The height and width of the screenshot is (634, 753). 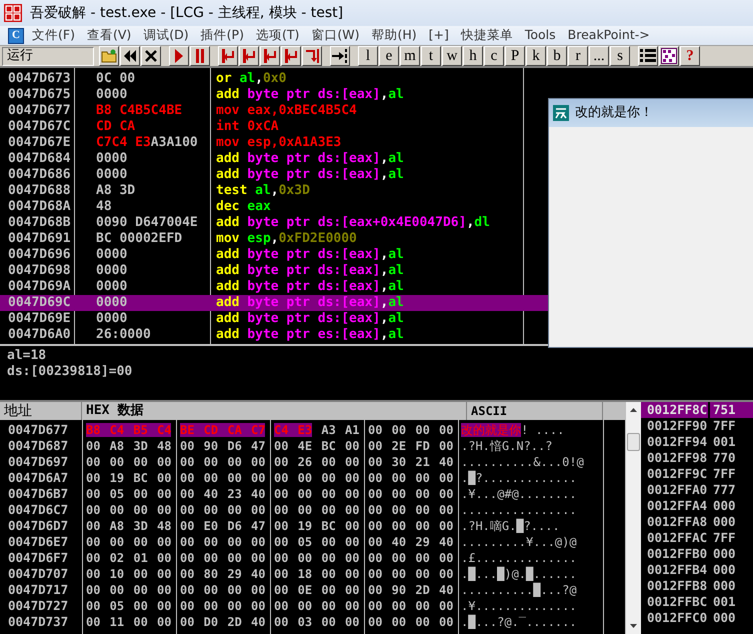 I want to click on instruction-cell-text: mov eax,0xBEC4B5C4, so click(x=286, y=110).